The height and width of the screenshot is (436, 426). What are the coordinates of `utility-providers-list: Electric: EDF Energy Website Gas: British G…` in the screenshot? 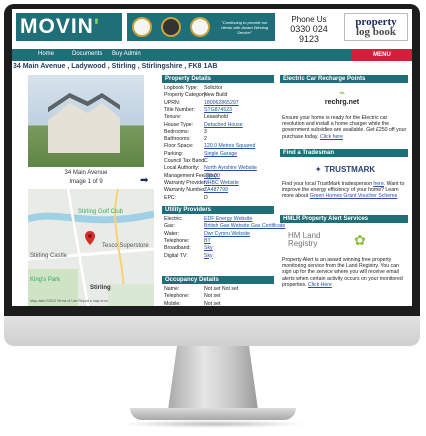 It's located at (224, 240).